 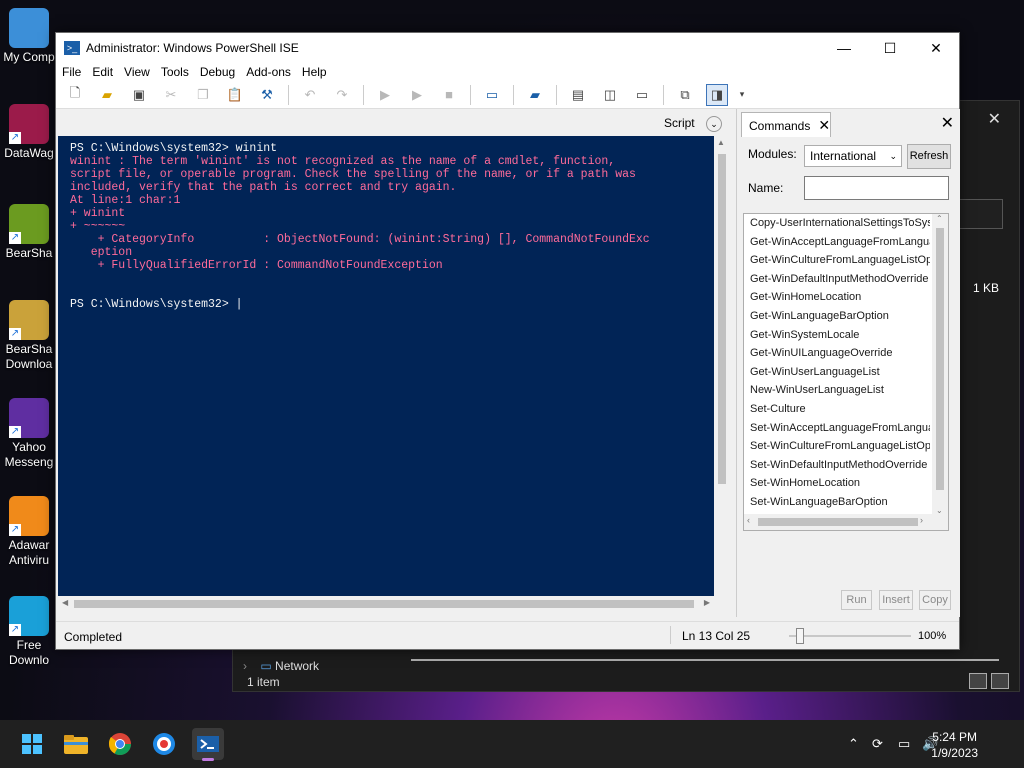 What do you see at coordinates (679, 123) in the screenshot?
I see `script-toggle-label: Script` at bounding box center [679, 123].